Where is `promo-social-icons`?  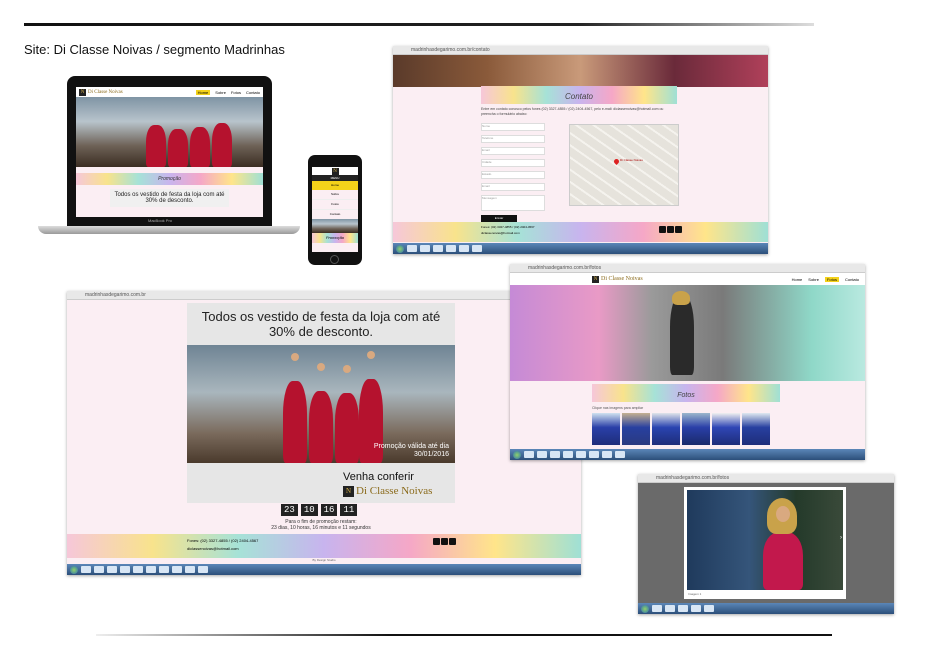
promo-social-icons is located at coordinates (444, 541).